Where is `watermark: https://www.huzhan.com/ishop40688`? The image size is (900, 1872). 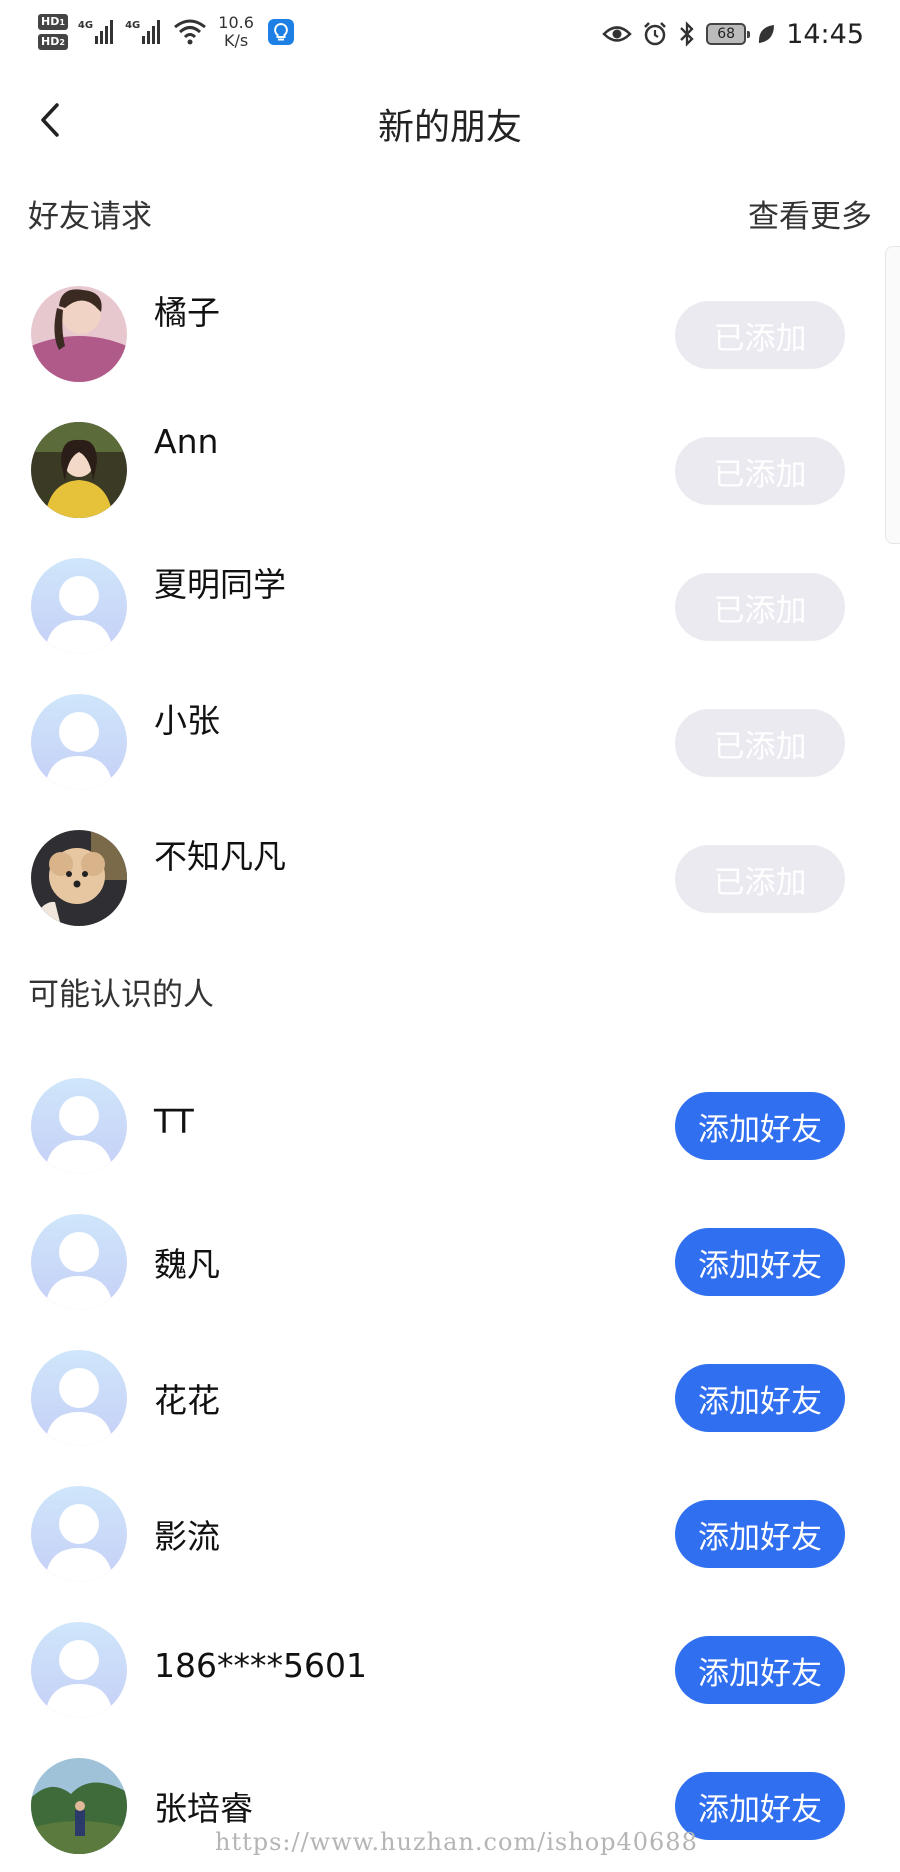 watermark: https://www.huzhan.com/ishop40688 is located at coordinates (456, 1842).